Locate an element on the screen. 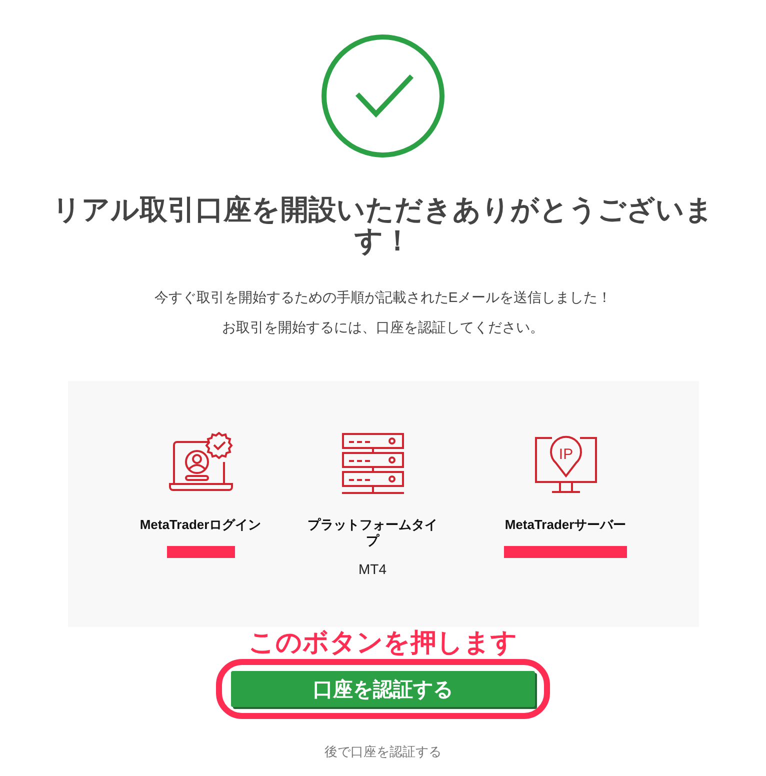 This screenshot has width=766, height=776. detail-value: MT4 is located at coordinates (372, 569).